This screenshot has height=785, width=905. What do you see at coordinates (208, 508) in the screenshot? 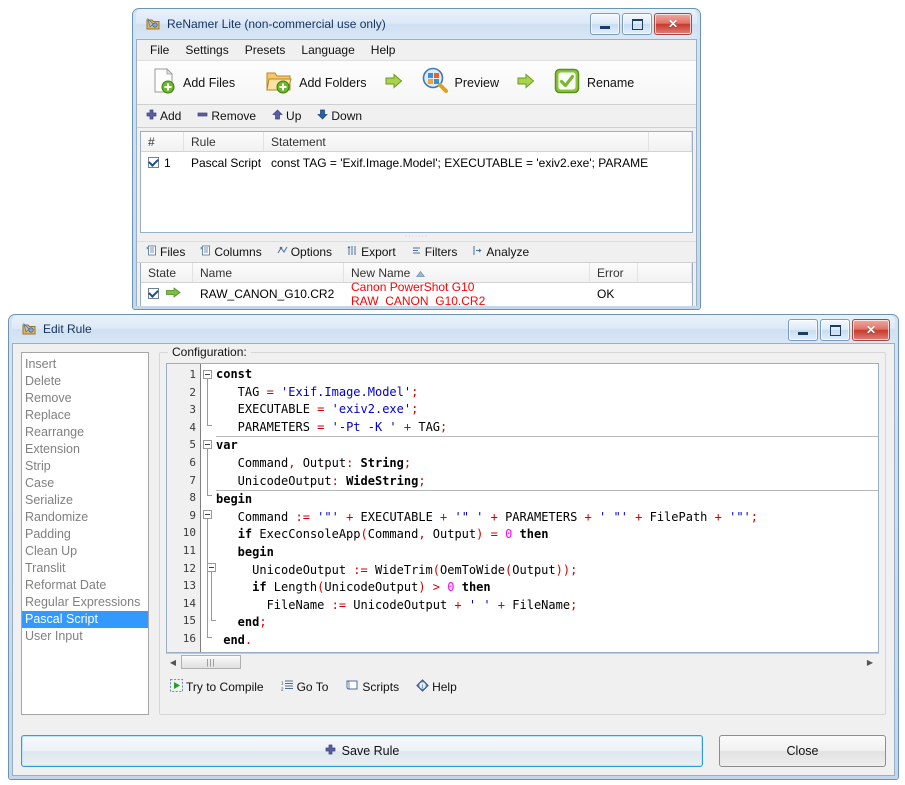
I see `editor-fold-column` at bounding box center [208, 508].